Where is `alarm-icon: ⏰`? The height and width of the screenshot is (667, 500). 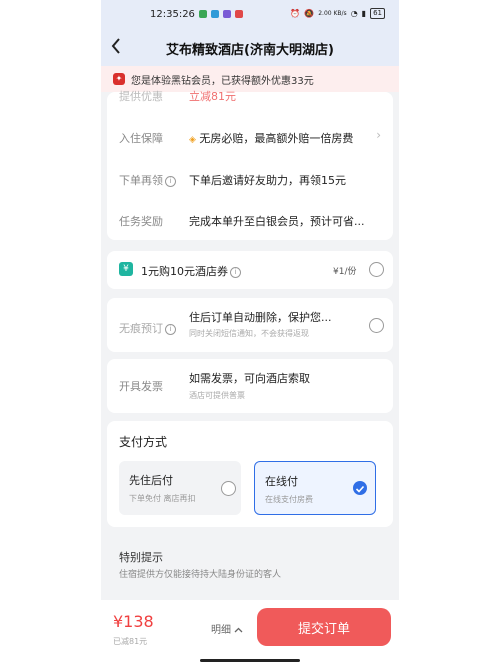
alarm-icon: ⏰ is located at coordinates (295, 13).